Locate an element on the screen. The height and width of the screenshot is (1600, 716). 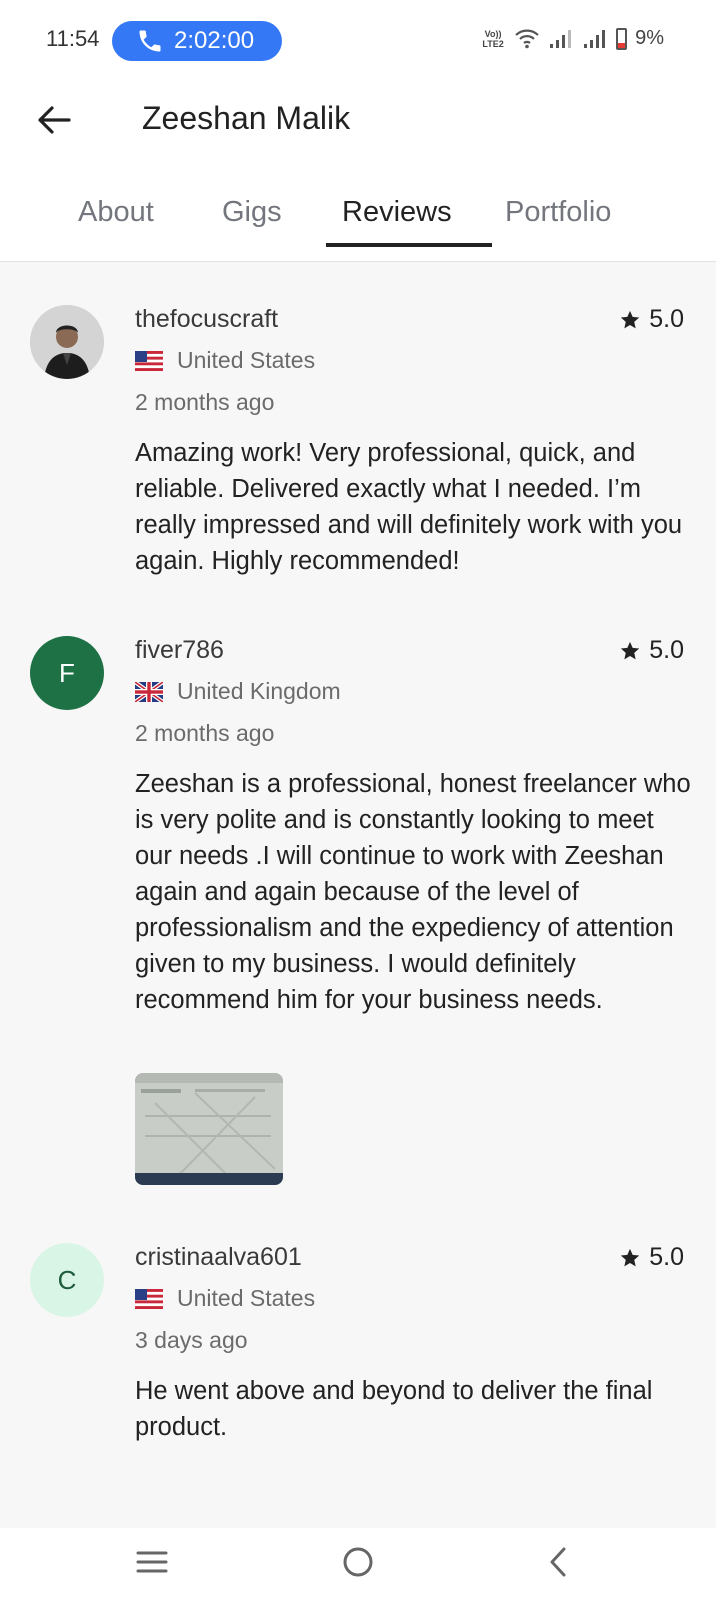
lte-label: LTE2 is located at coordinates (493, 43).